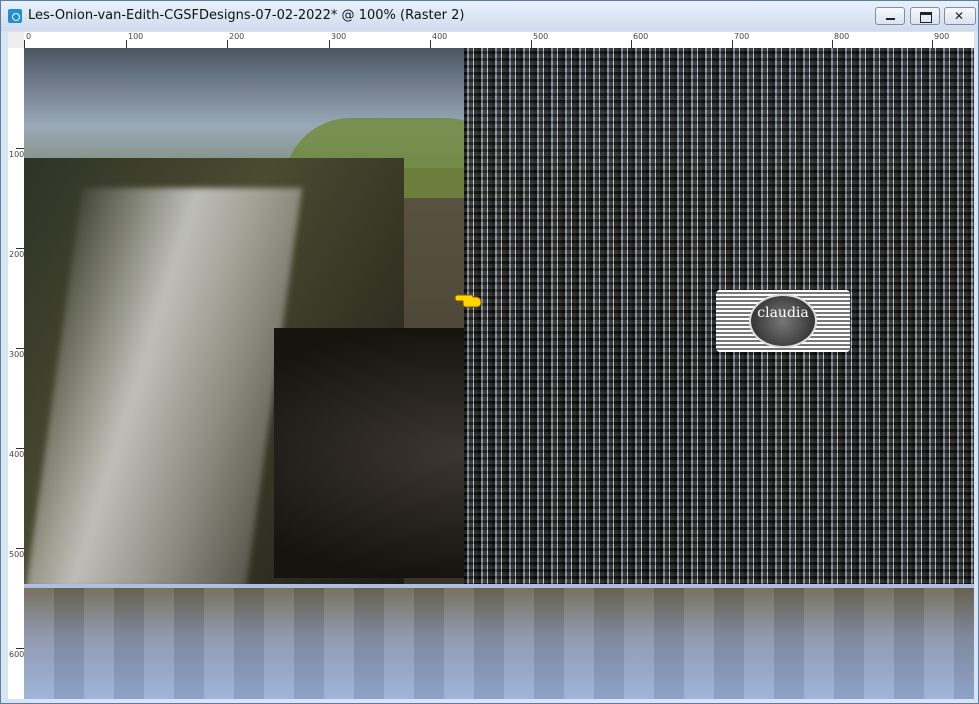 This screenshot has height=704, width=979. I want to click on ruler-label: 700, so click(742, 36).